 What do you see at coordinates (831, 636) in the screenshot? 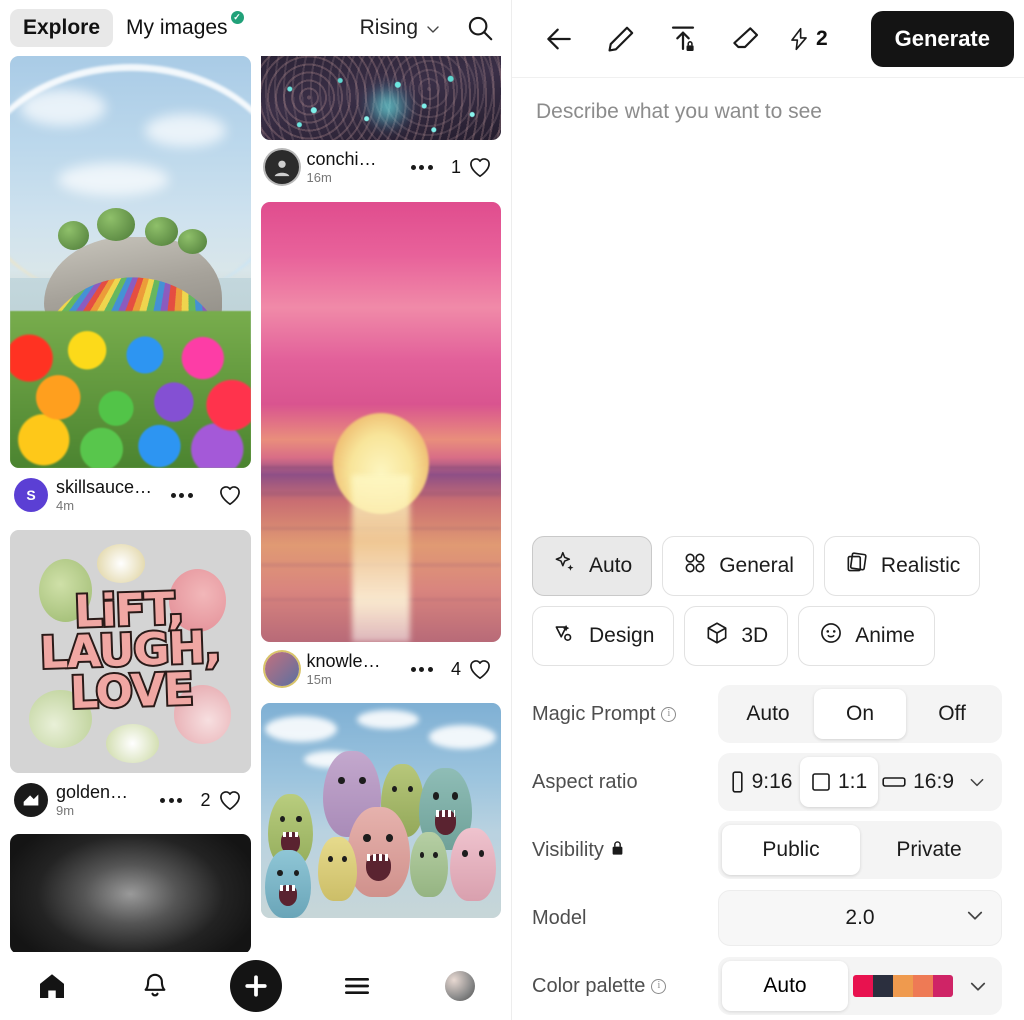
I see `anime-face-icon` at bounding box center [831, 636].